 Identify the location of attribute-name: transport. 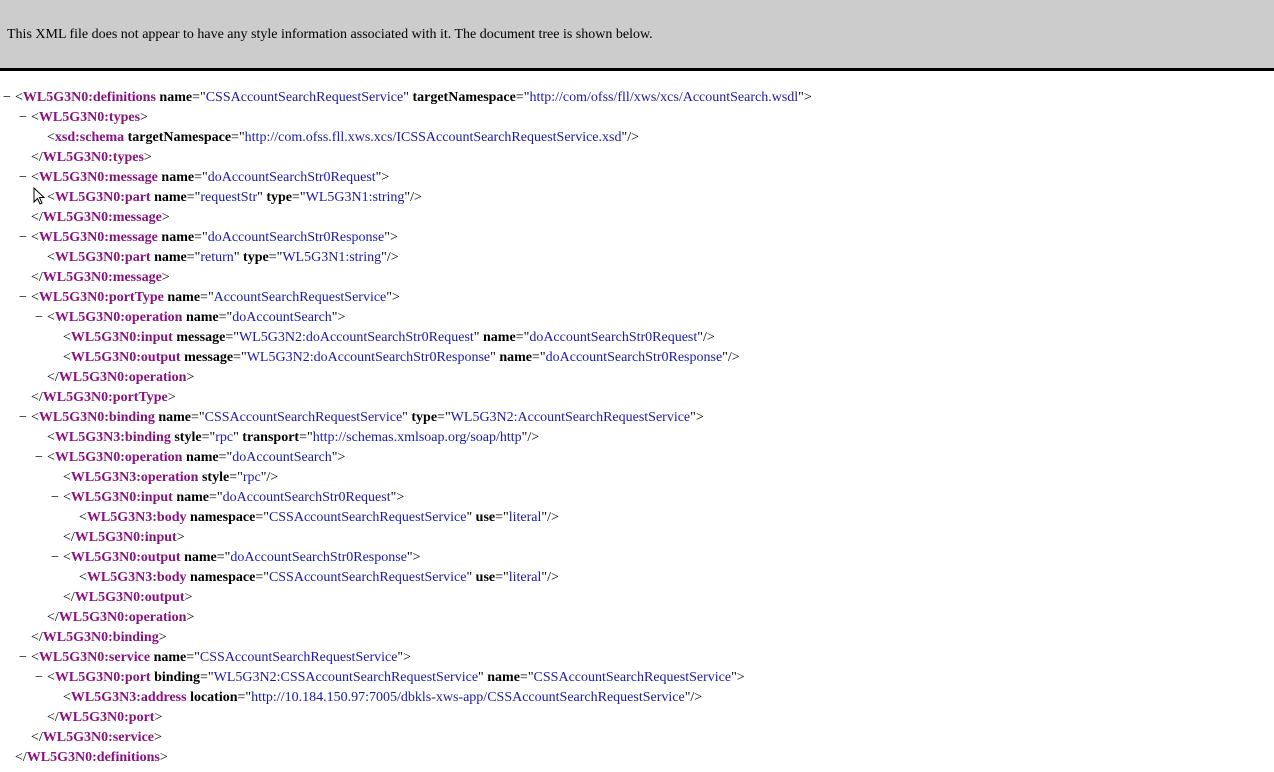
(271, 437).